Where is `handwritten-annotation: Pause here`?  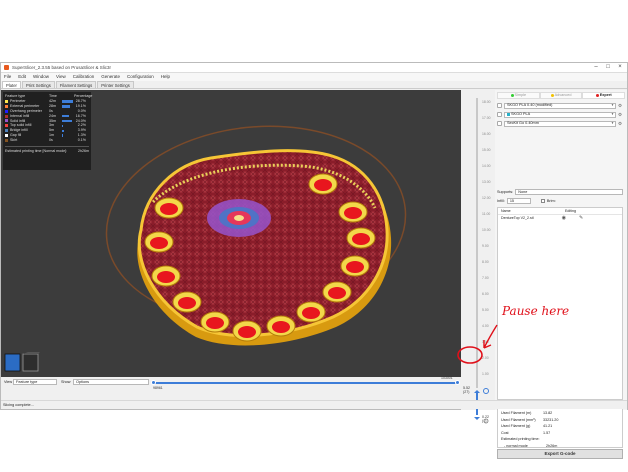
handwritten-annotation: Pause here is located at coordinates (513, 334).